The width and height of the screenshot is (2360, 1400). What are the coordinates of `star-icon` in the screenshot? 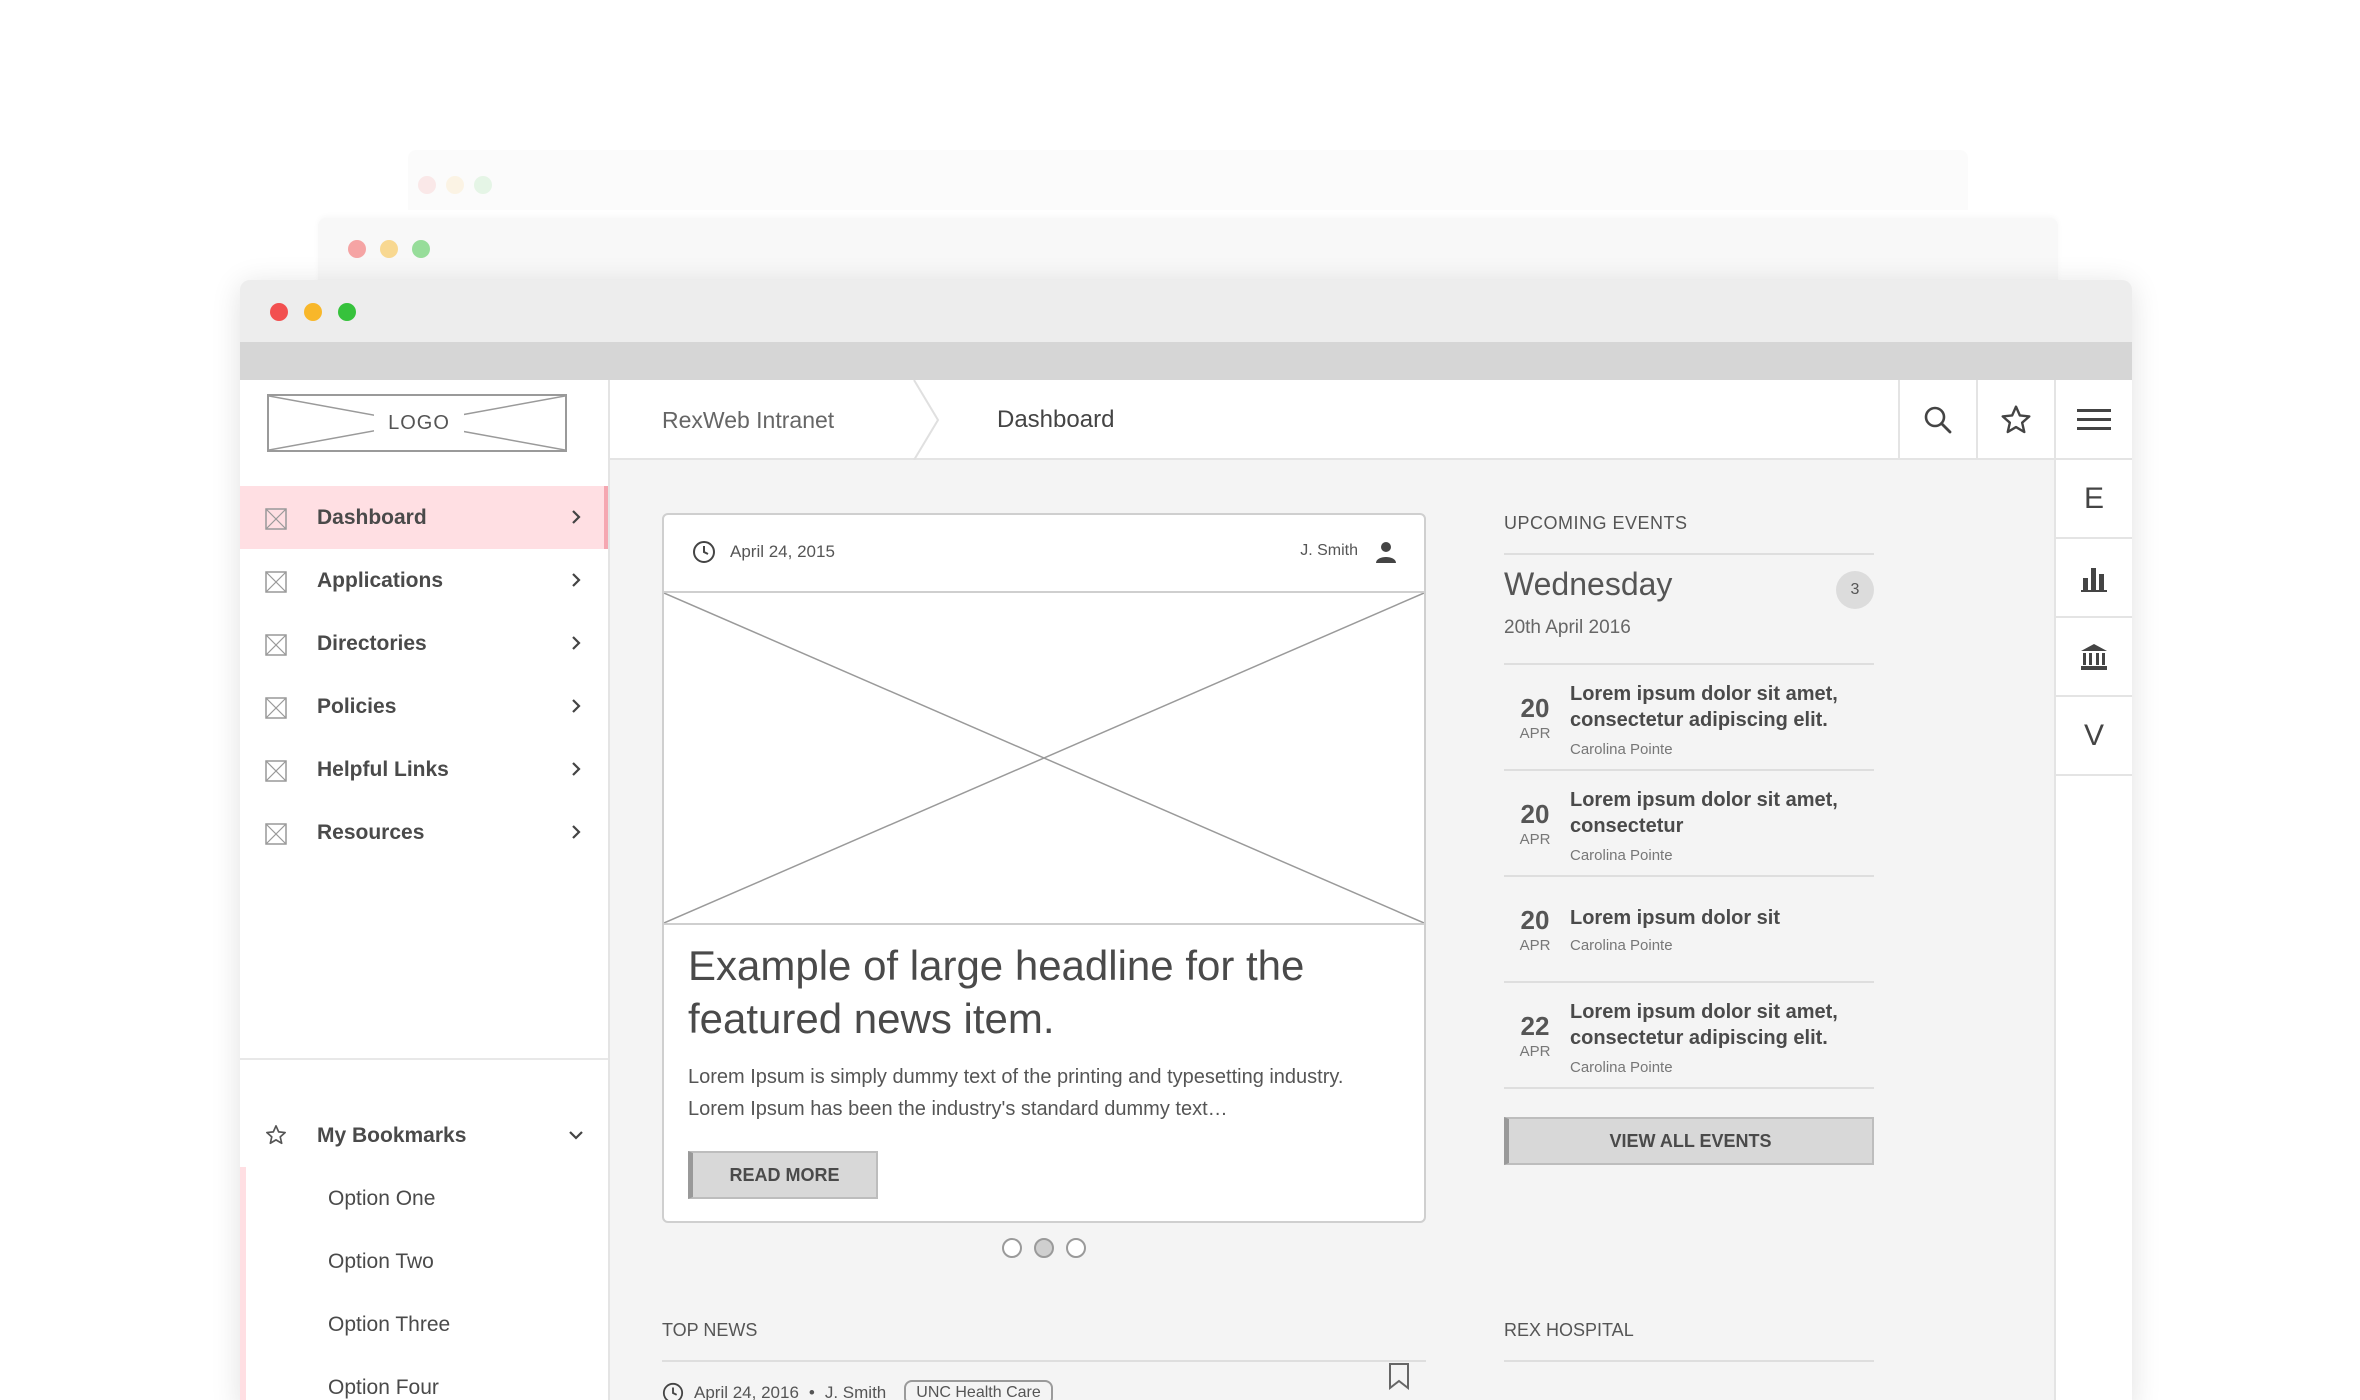 It's located at (276, 1135).